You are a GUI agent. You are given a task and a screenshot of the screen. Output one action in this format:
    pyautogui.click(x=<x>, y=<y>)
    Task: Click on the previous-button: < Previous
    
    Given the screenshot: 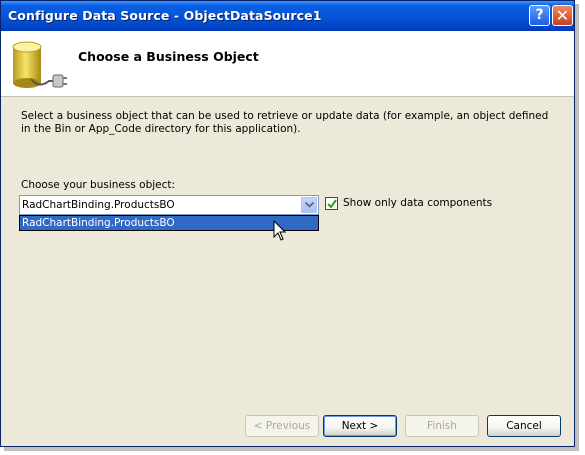 What is the action you would take?
    pyautogui.click(x=282, y=426)
    